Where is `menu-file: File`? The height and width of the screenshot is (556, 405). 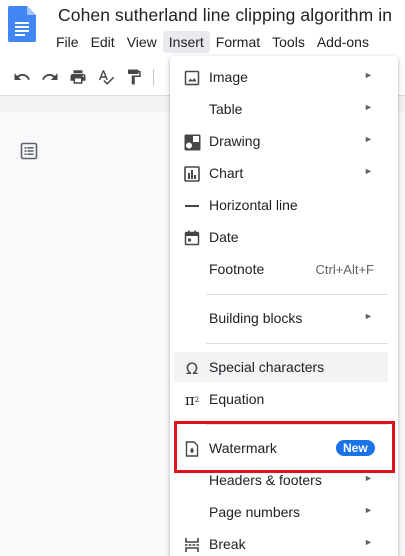 menu-file: File is located at coordinates (67, 42).